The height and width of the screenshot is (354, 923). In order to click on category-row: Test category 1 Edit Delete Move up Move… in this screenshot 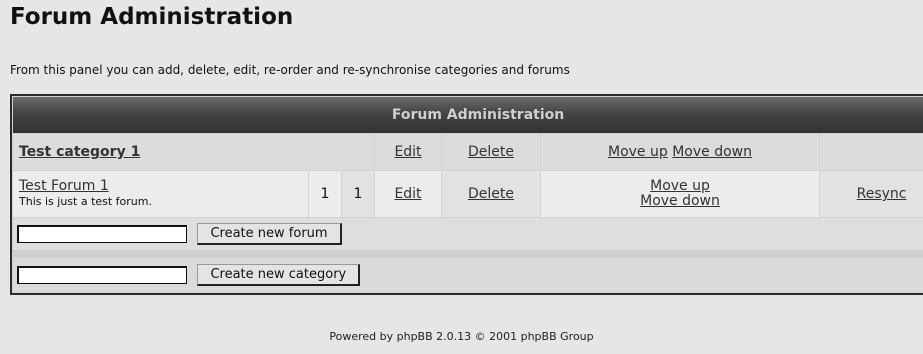, I will do `click(468, 152)`.